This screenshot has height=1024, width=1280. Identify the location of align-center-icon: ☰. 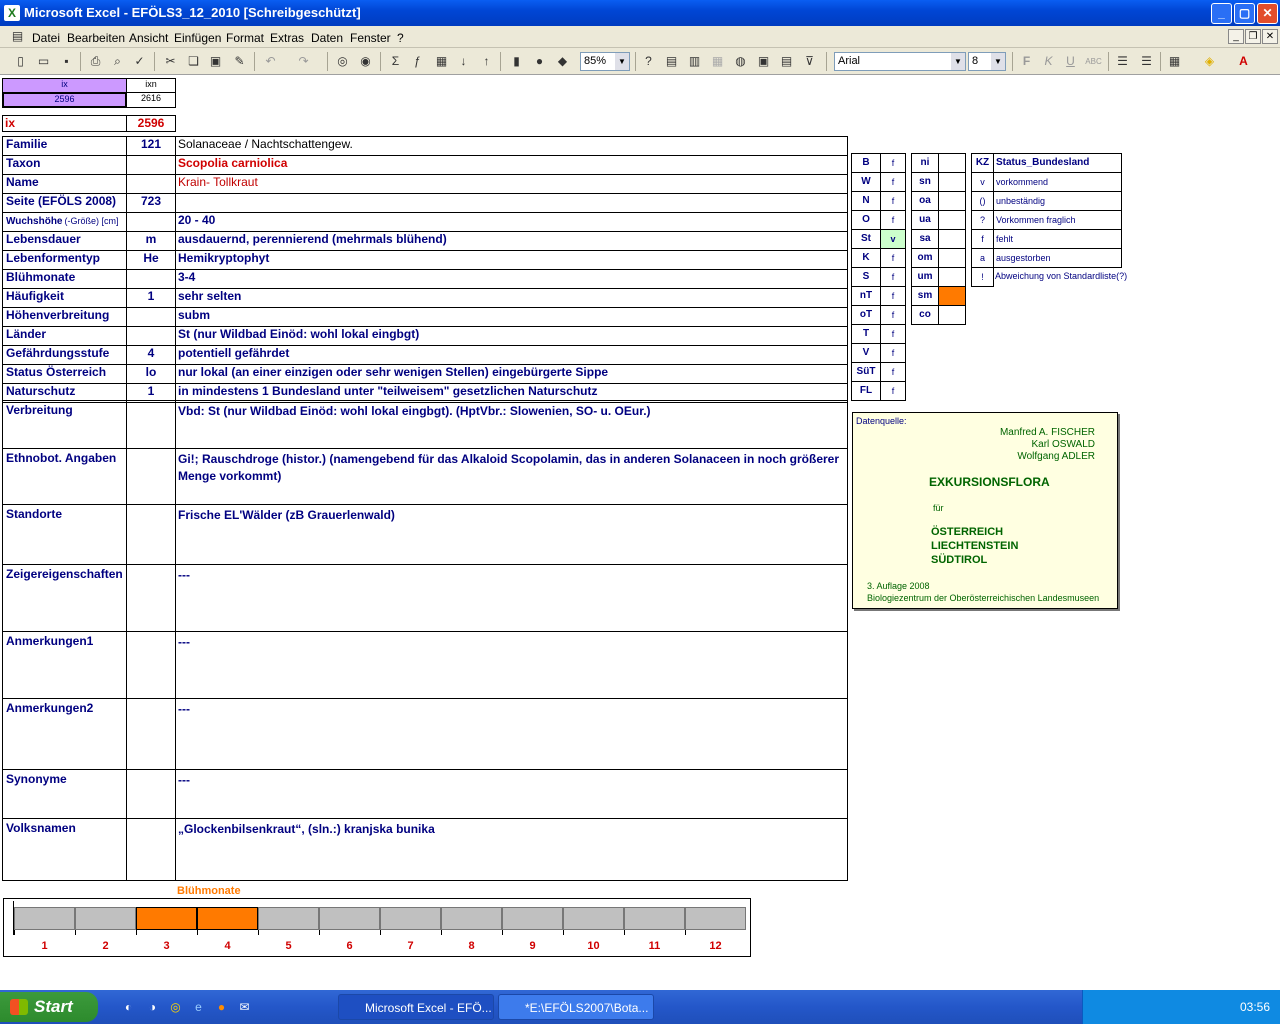
(1146, 61).